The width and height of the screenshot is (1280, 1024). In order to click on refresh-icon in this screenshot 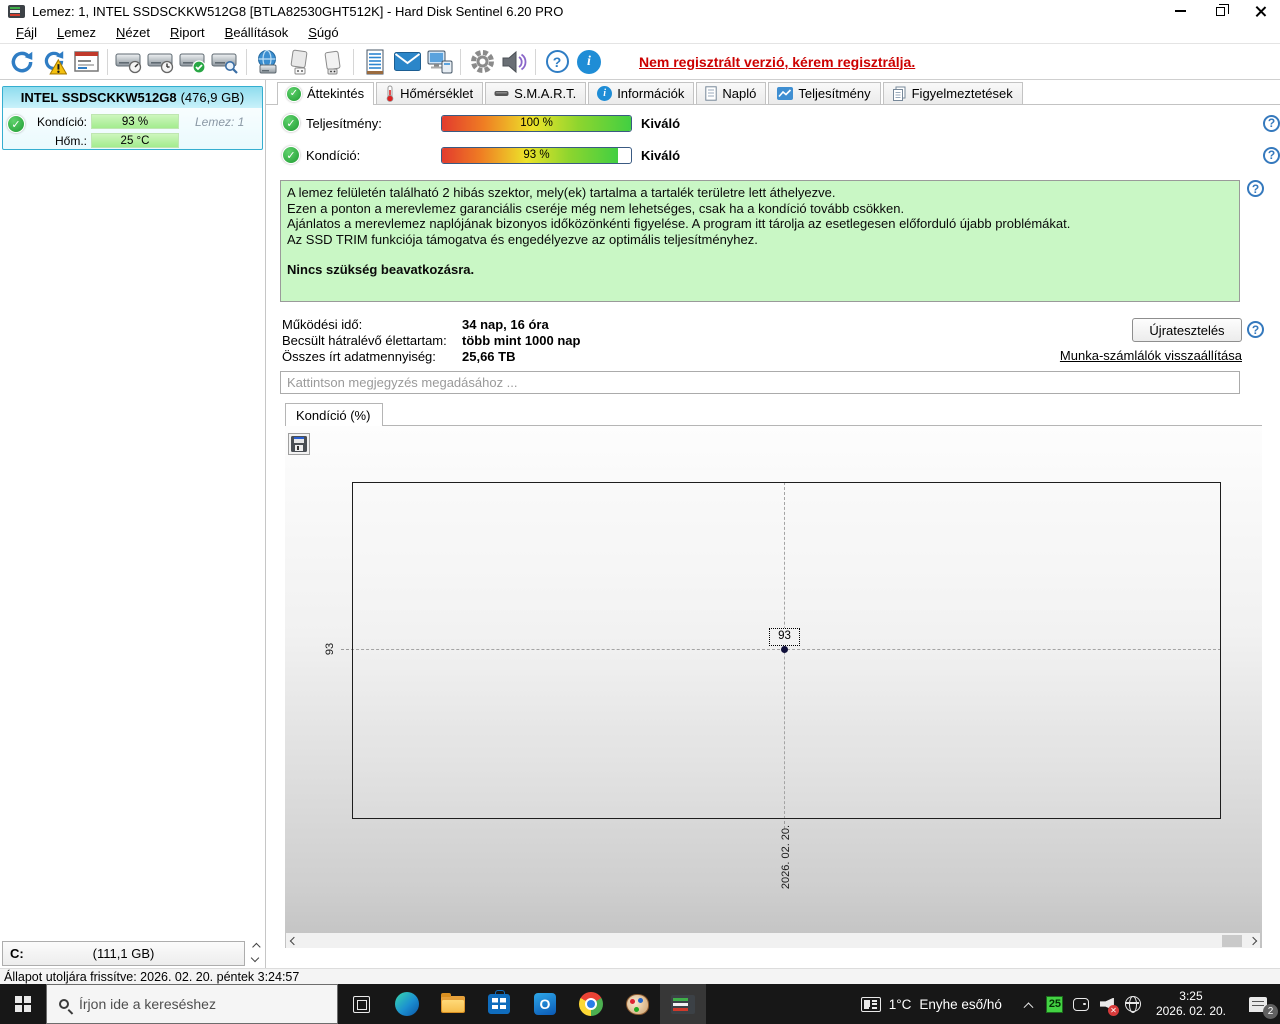, I will do `click(22, 61)`.